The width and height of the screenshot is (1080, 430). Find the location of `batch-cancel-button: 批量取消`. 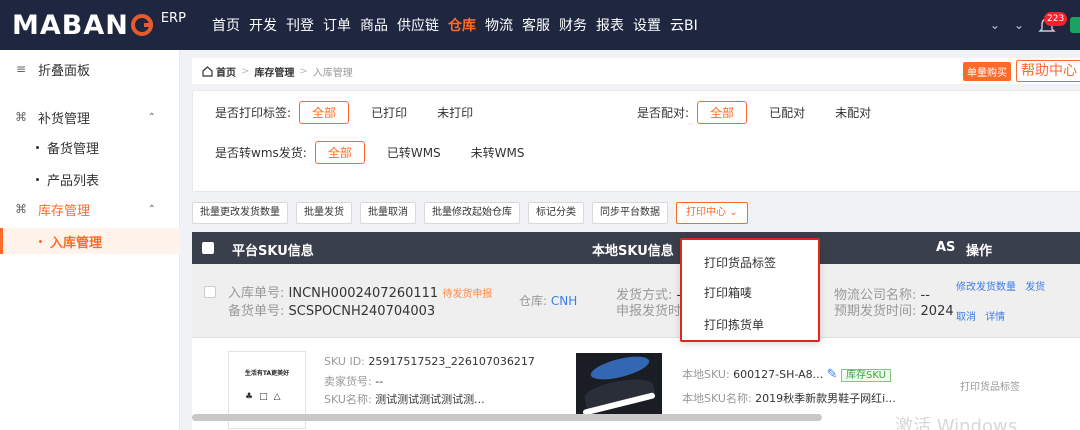

batch-cancel-button: 批量取消 is located at coordinates (388, 213).